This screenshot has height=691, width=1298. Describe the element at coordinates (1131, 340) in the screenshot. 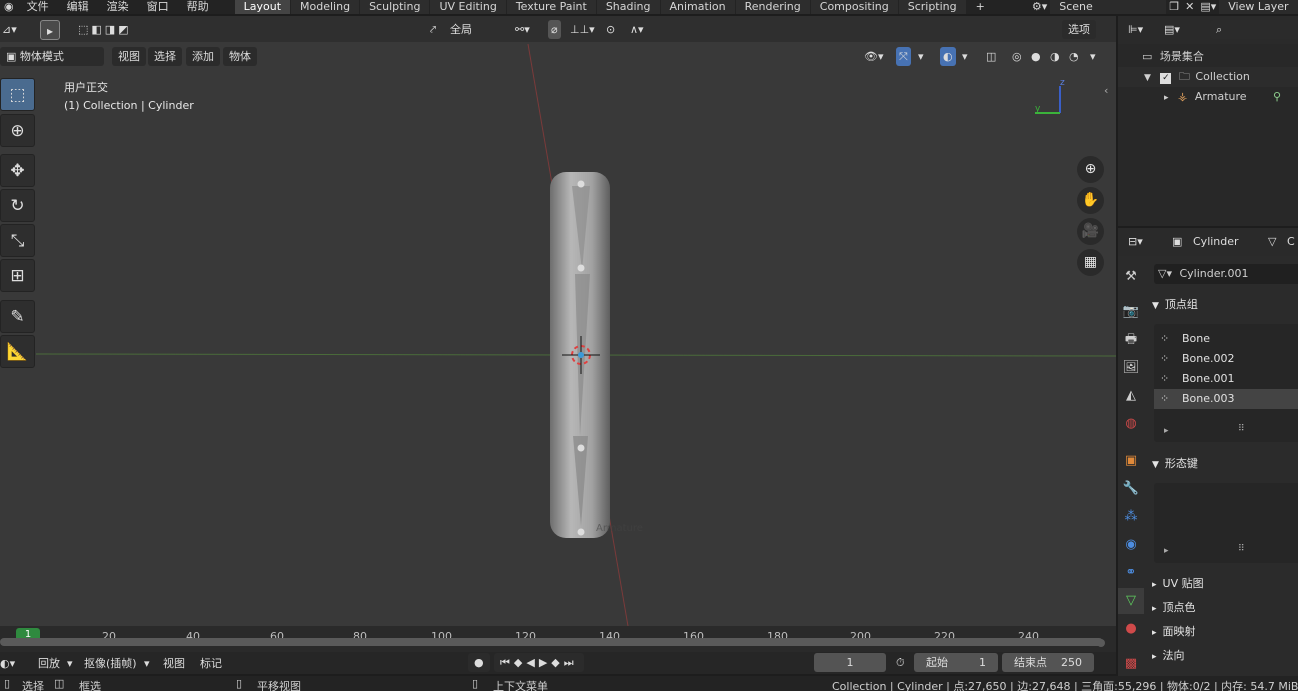

I see `output-tab-icon: 🖶` at that location.